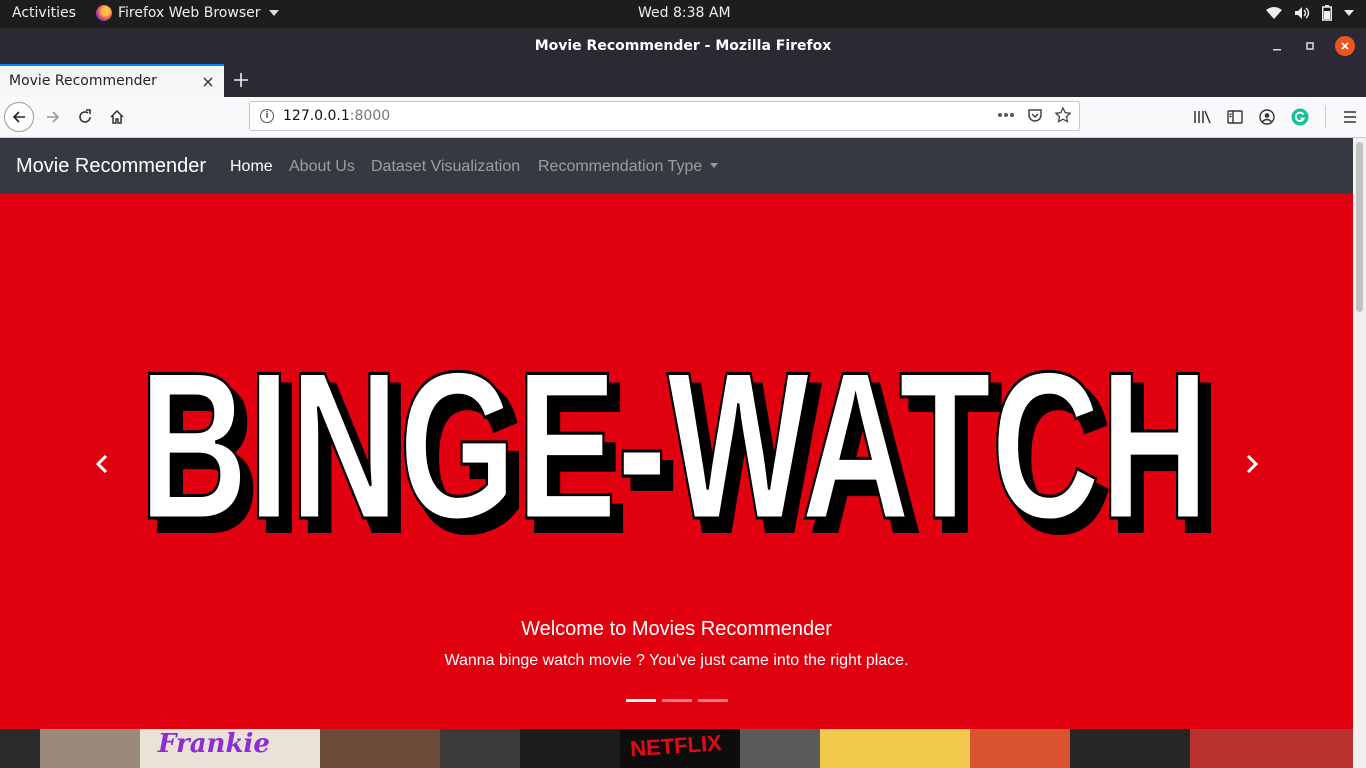 Image resolution: width=1366 pixels, height=768 pixels. Describe the element at coordinates (1359, 453) in the screenshot. I see `page-scrollbar` at that location.